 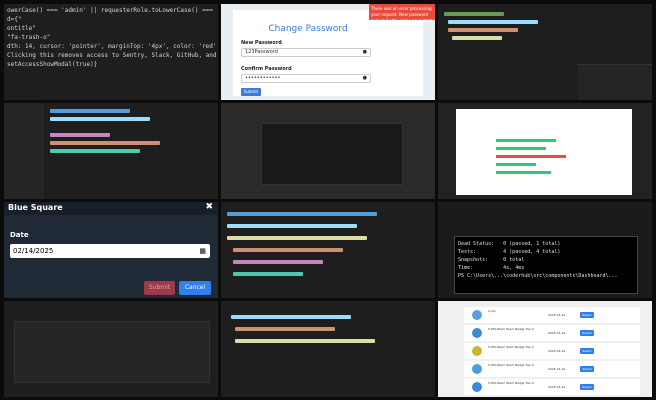 I want to click on code-line: ontitle", so click(x=21, y=28).